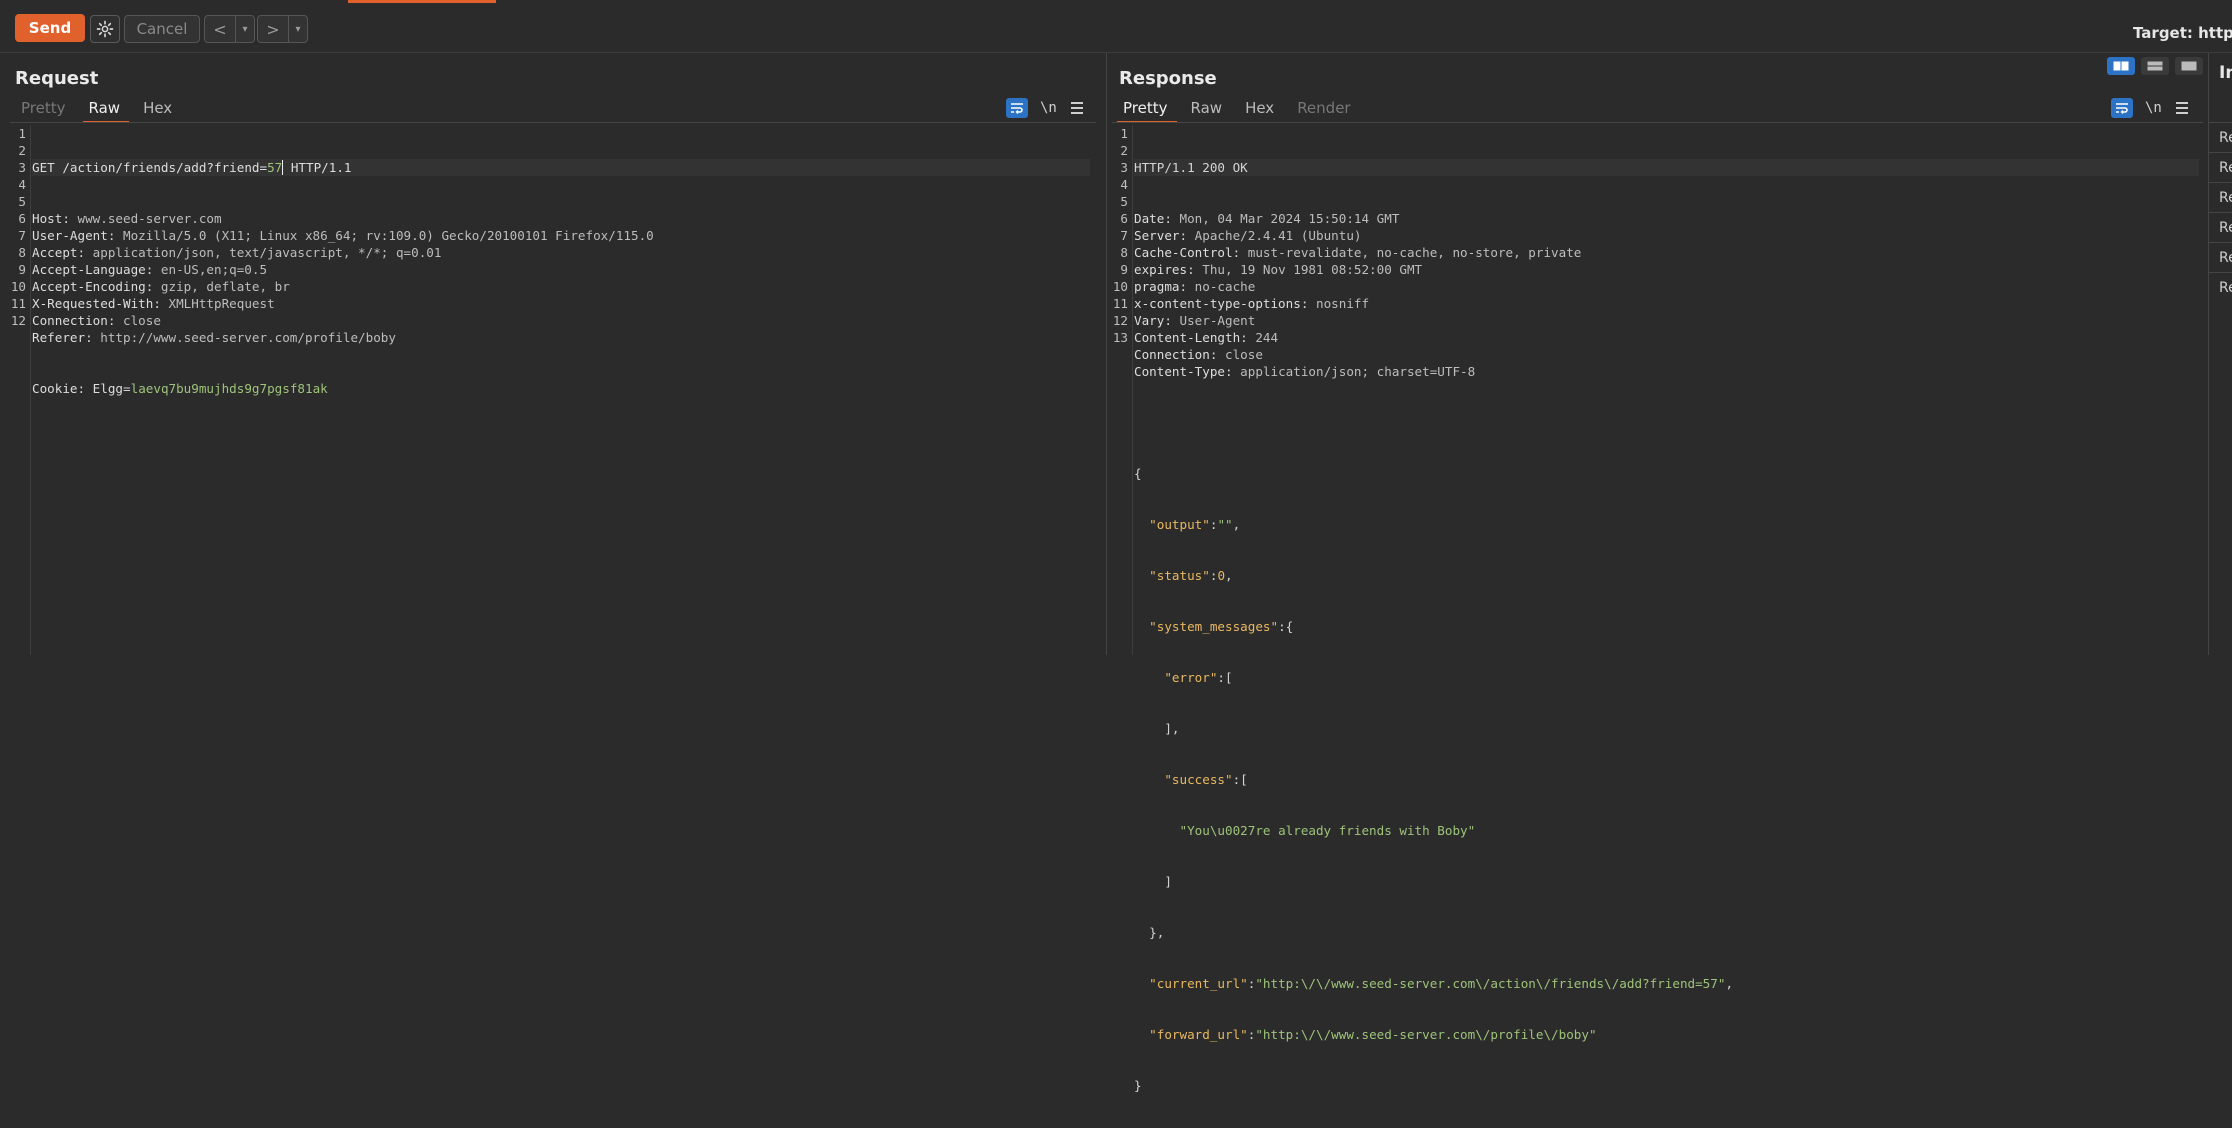 This screenshot has height=1128, width=2232. I want to click on rows-icon, so click(2155, 66).